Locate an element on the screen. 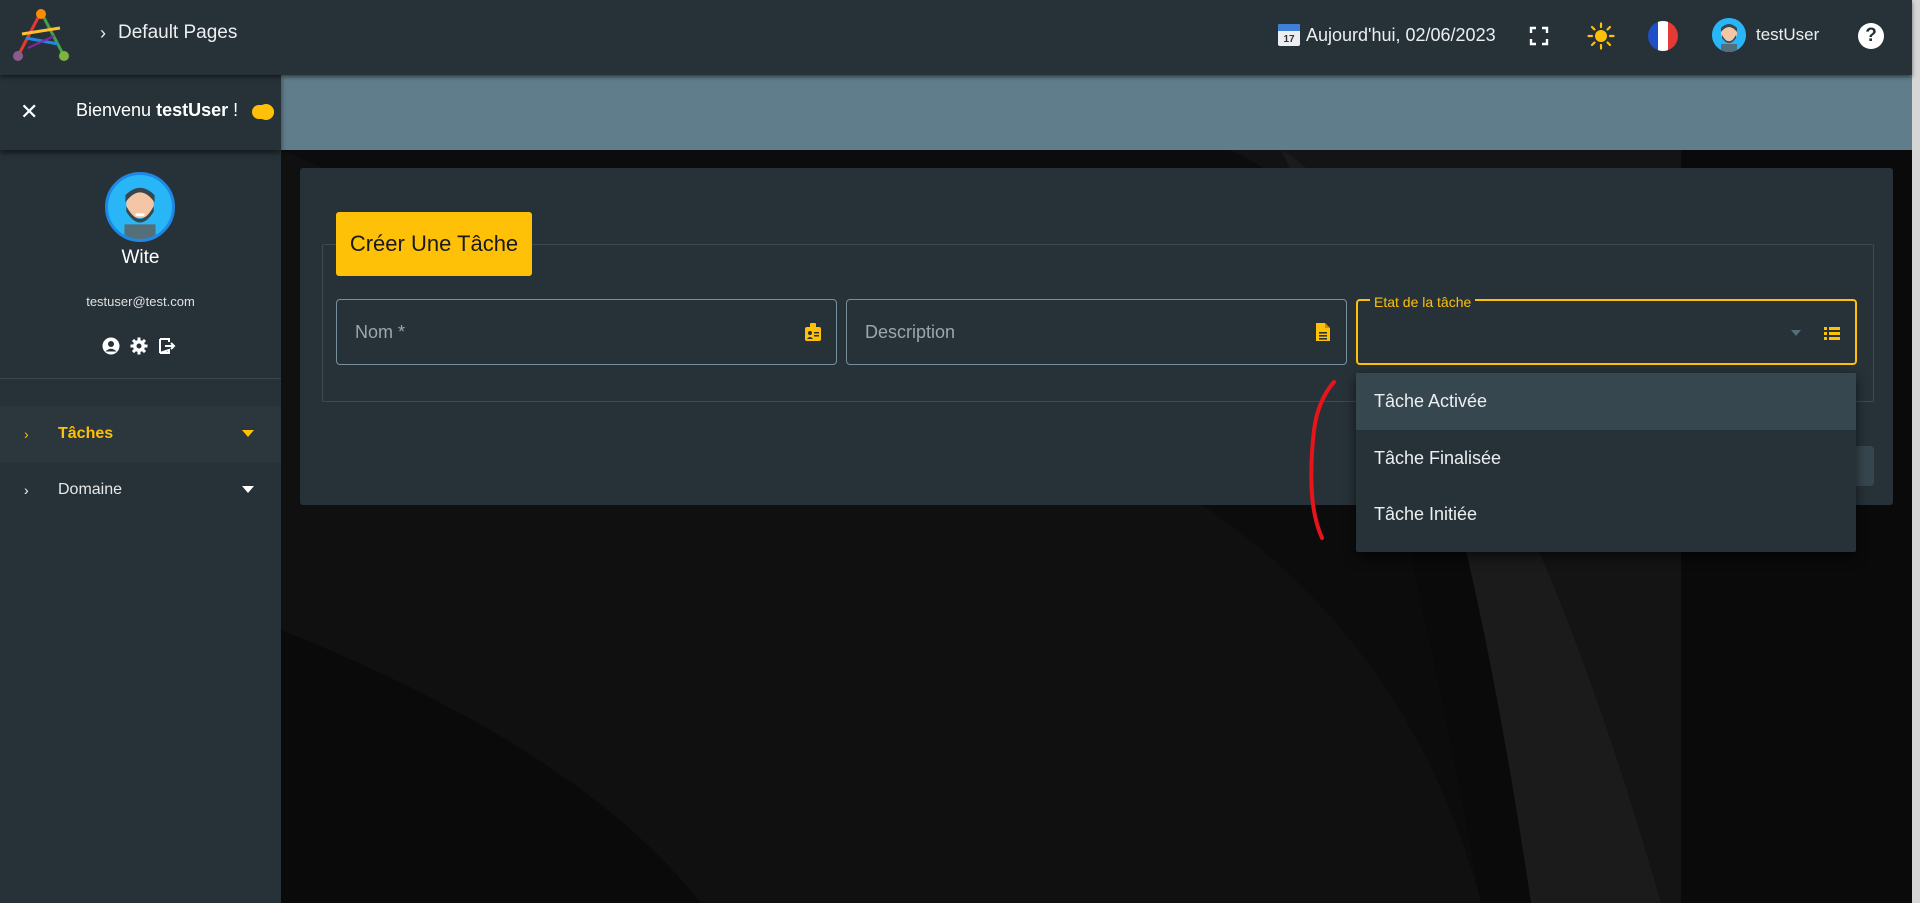 The image size is (1920, 903). breadcrumb: › Default Pages is located at coordinates (168, 33).